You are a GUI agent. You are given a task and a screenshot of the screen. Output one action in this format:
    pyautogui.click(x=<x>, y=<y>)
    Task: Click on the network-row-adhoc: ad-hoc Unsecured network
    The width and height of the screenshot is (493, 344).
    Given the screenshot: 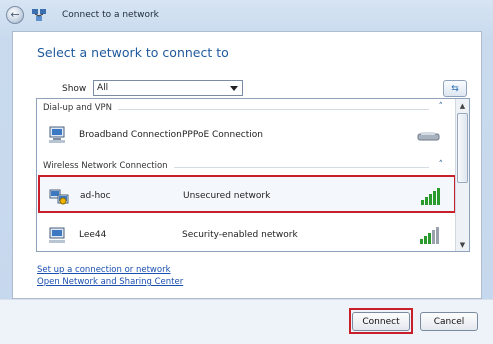 What is the action you would take?
    pyautogui.click(x=247, y=194)
    